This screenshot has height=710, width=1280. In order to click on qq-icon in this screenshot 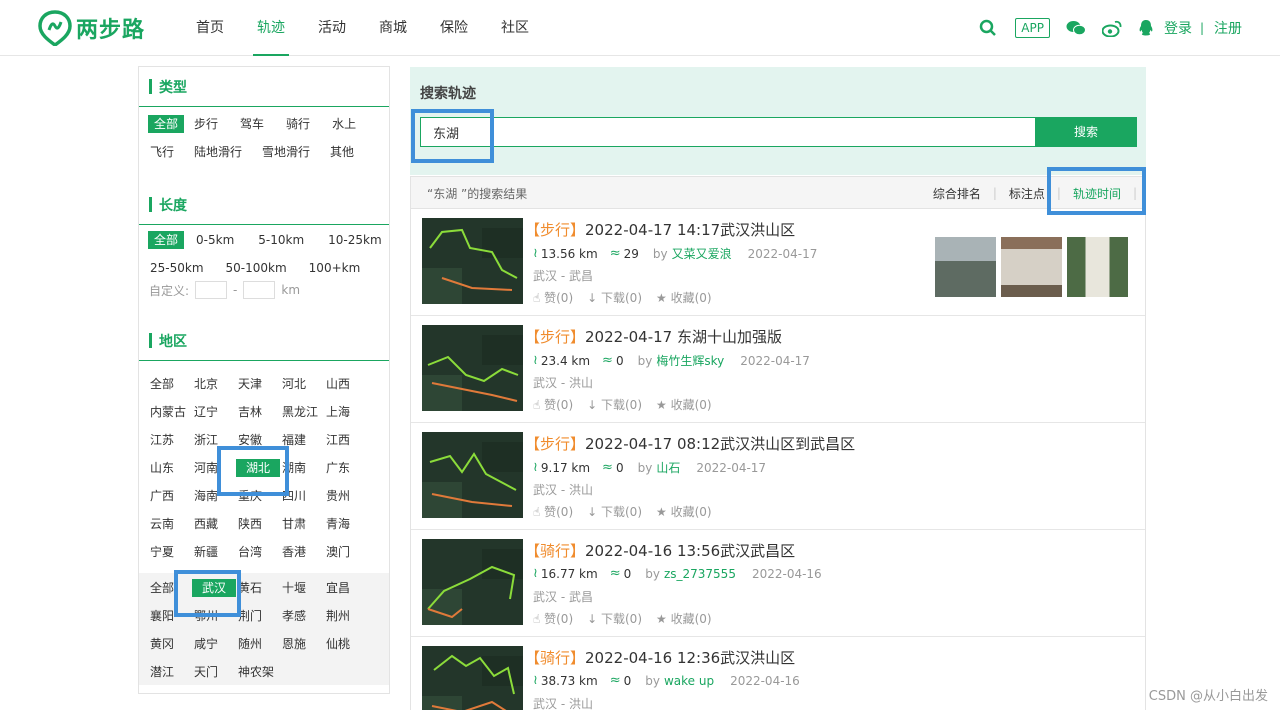, I will do `click(1146, 28)`.